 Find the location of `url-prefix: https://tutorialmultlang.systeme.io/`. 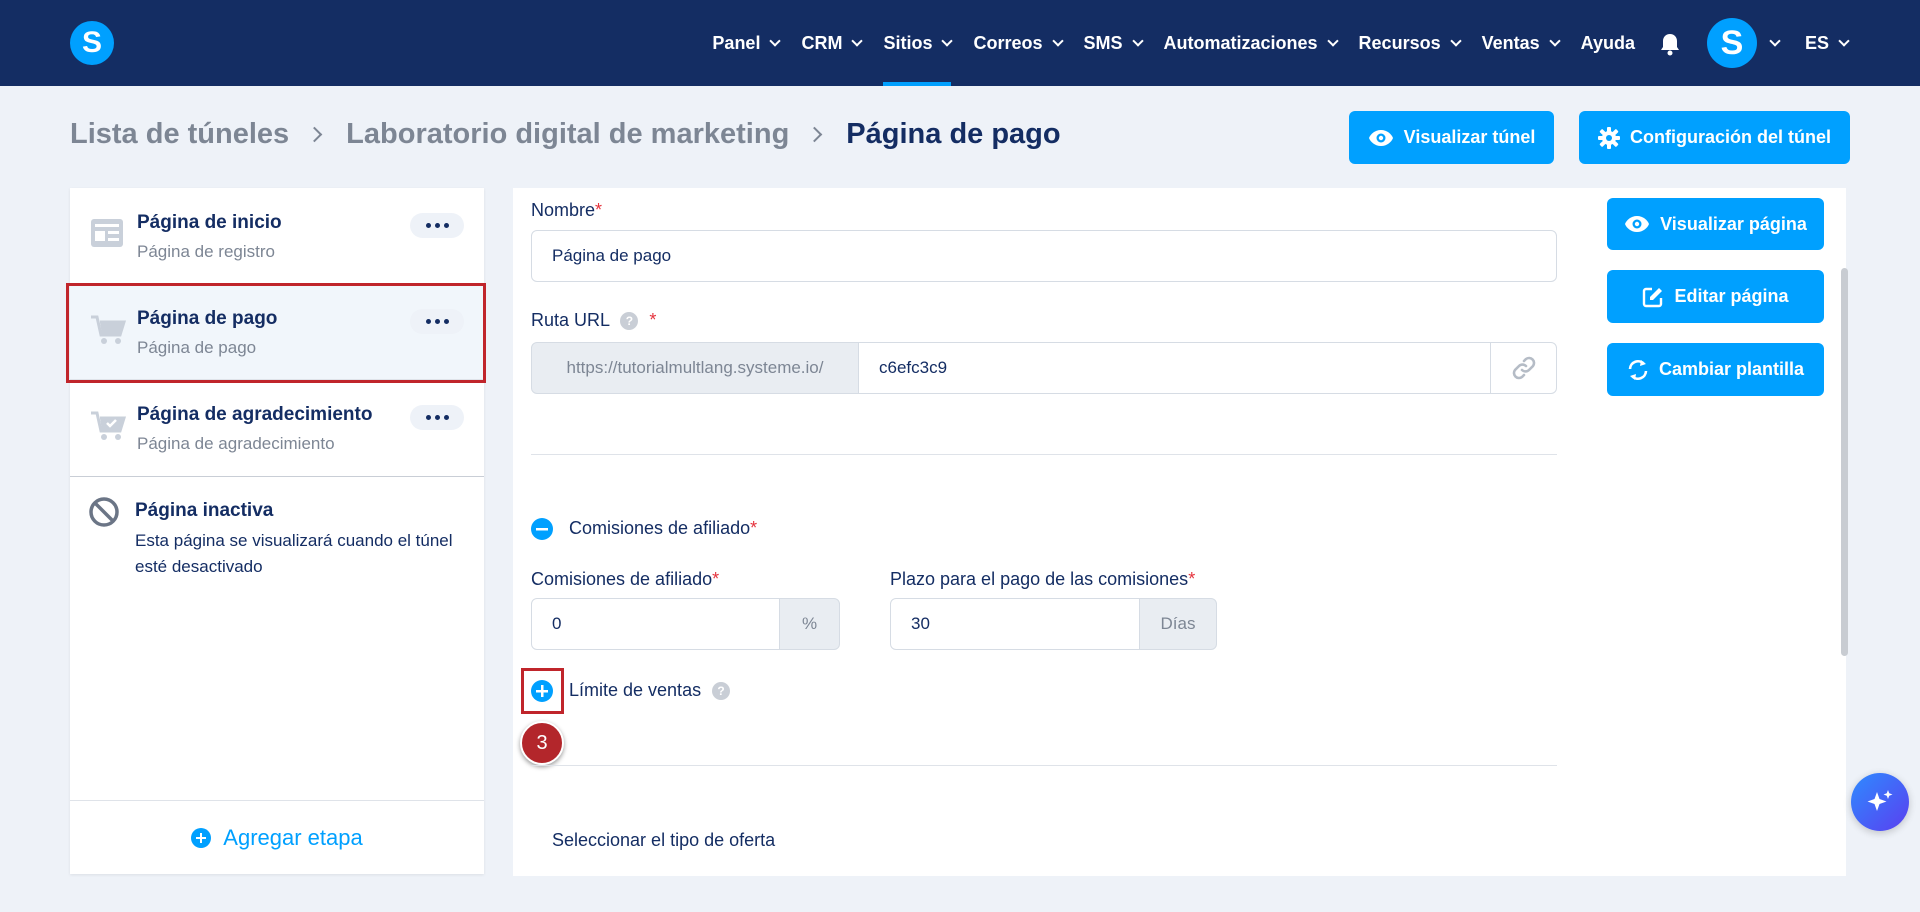

url-prefix: https://tutorialmultlang.systeme.io/ is located at coordinates (695, 368).